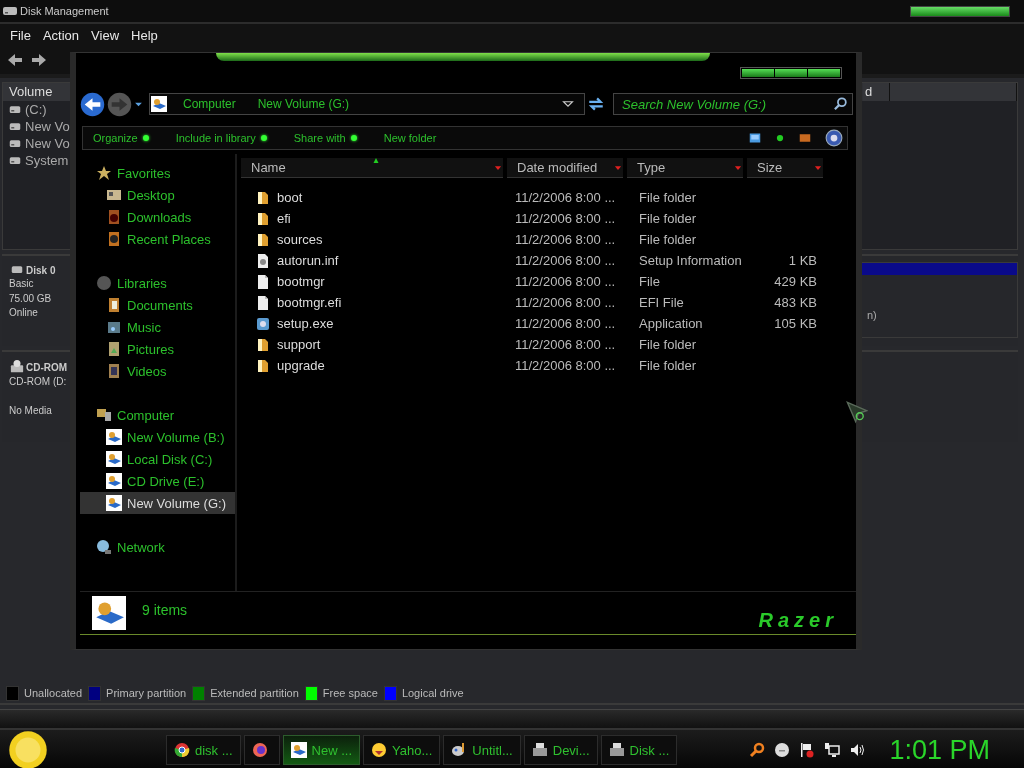 The width and height of the screenshot is (1024, 768). What do you see at coordinates (301, 365) in the screenshot?
I see `file-name: upgrade` at bounding box center [301, 365].